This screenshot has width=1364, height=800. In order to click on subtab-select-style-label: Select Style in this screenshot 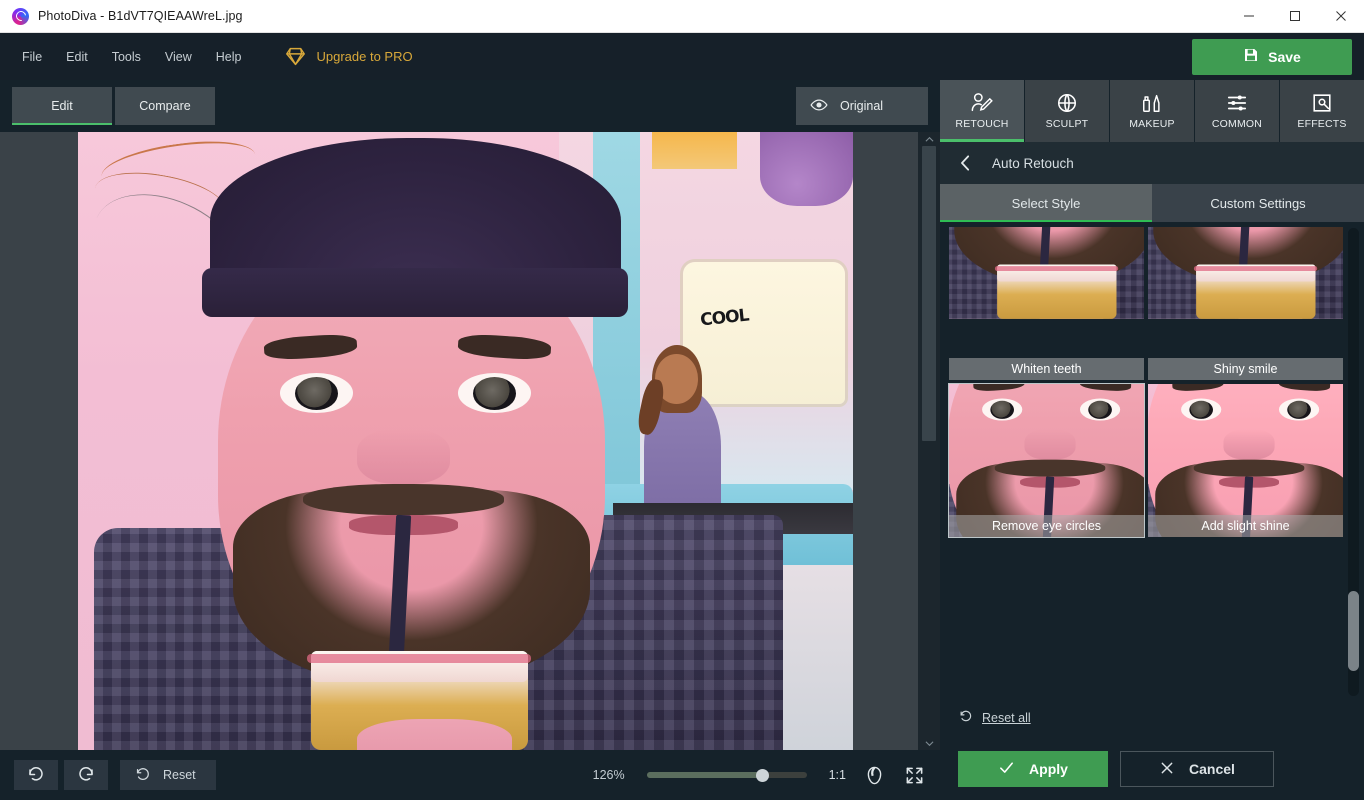, I will do `click(1046, 203)`.